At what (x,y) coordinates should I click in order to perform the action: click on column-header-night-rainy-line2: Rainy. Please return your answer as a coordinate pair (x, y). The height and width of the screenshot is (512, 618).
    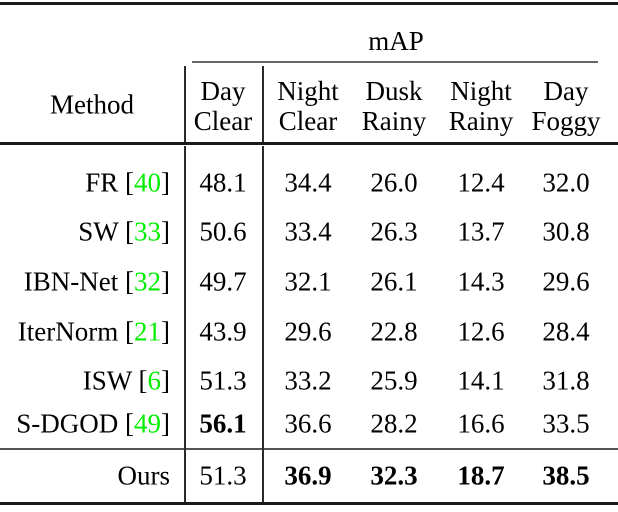
    Looking at the image, I should click on (481, 121).